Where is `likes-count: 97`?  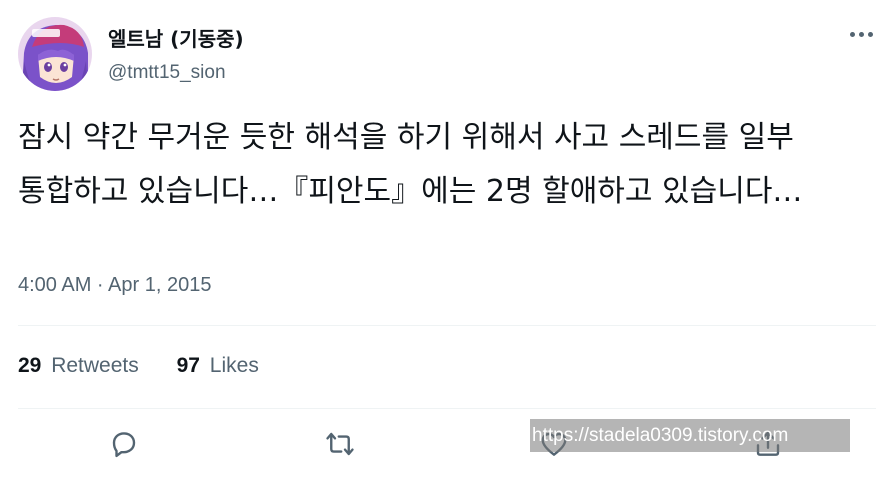
likes-count: 97 is located at coordinates (188, 365).